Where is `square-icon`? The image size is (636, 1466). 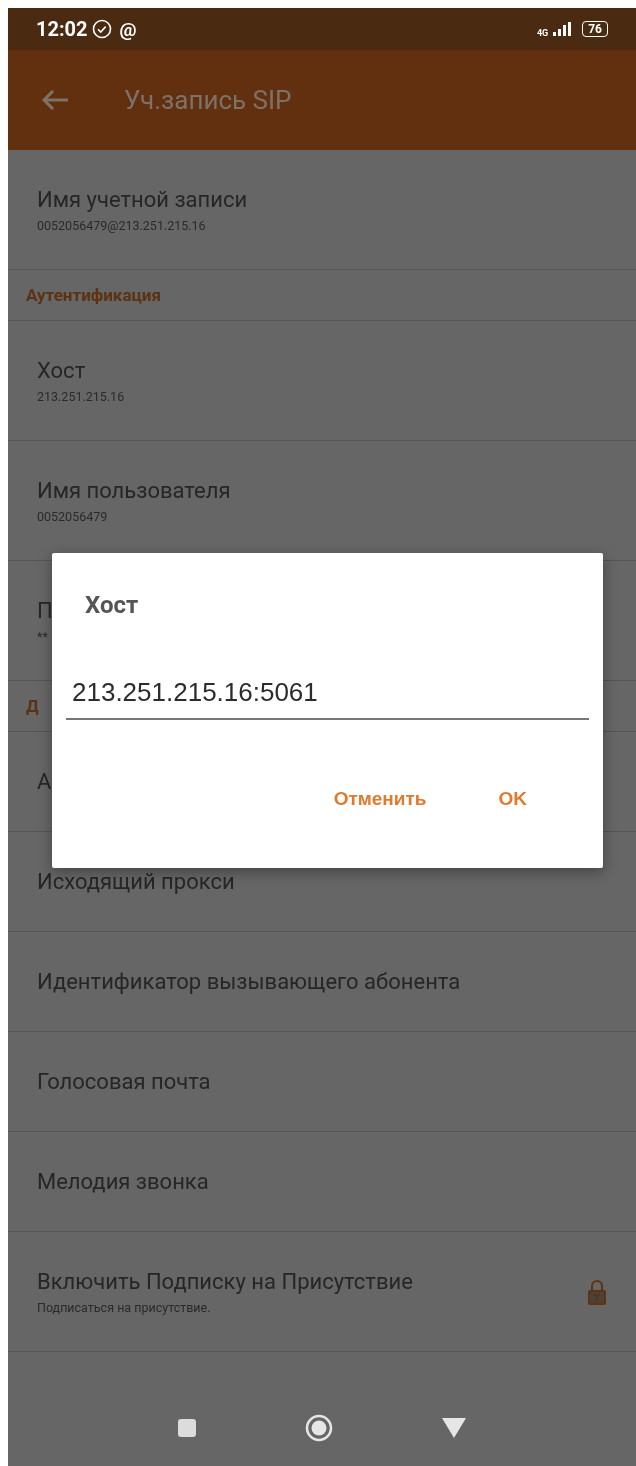
square-icon is located at coordinates (187, 1428).